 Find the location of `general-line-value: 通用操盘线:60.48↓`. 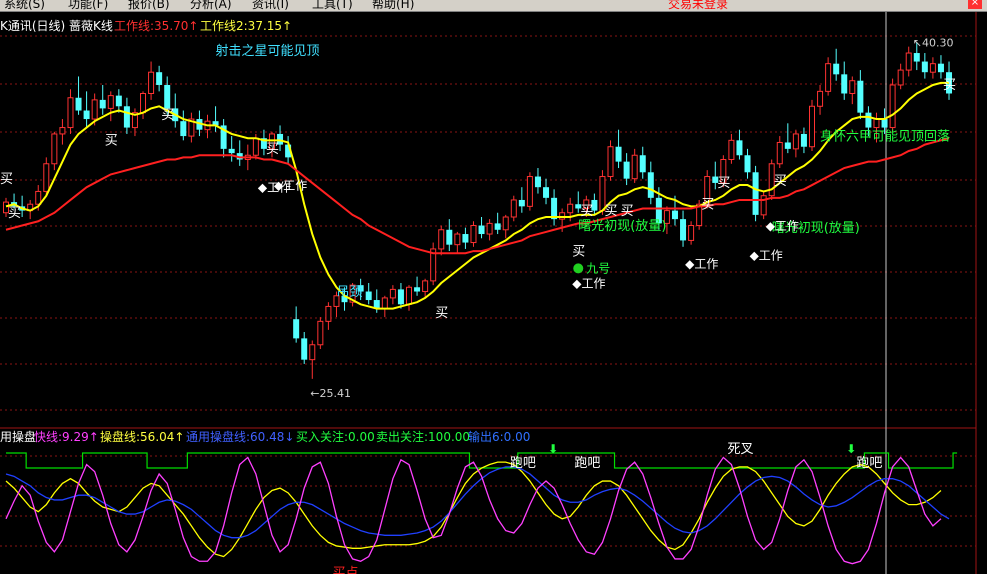

general-line-value: 通用操盘线:60.48↓ is located at coordinates (240, 437).